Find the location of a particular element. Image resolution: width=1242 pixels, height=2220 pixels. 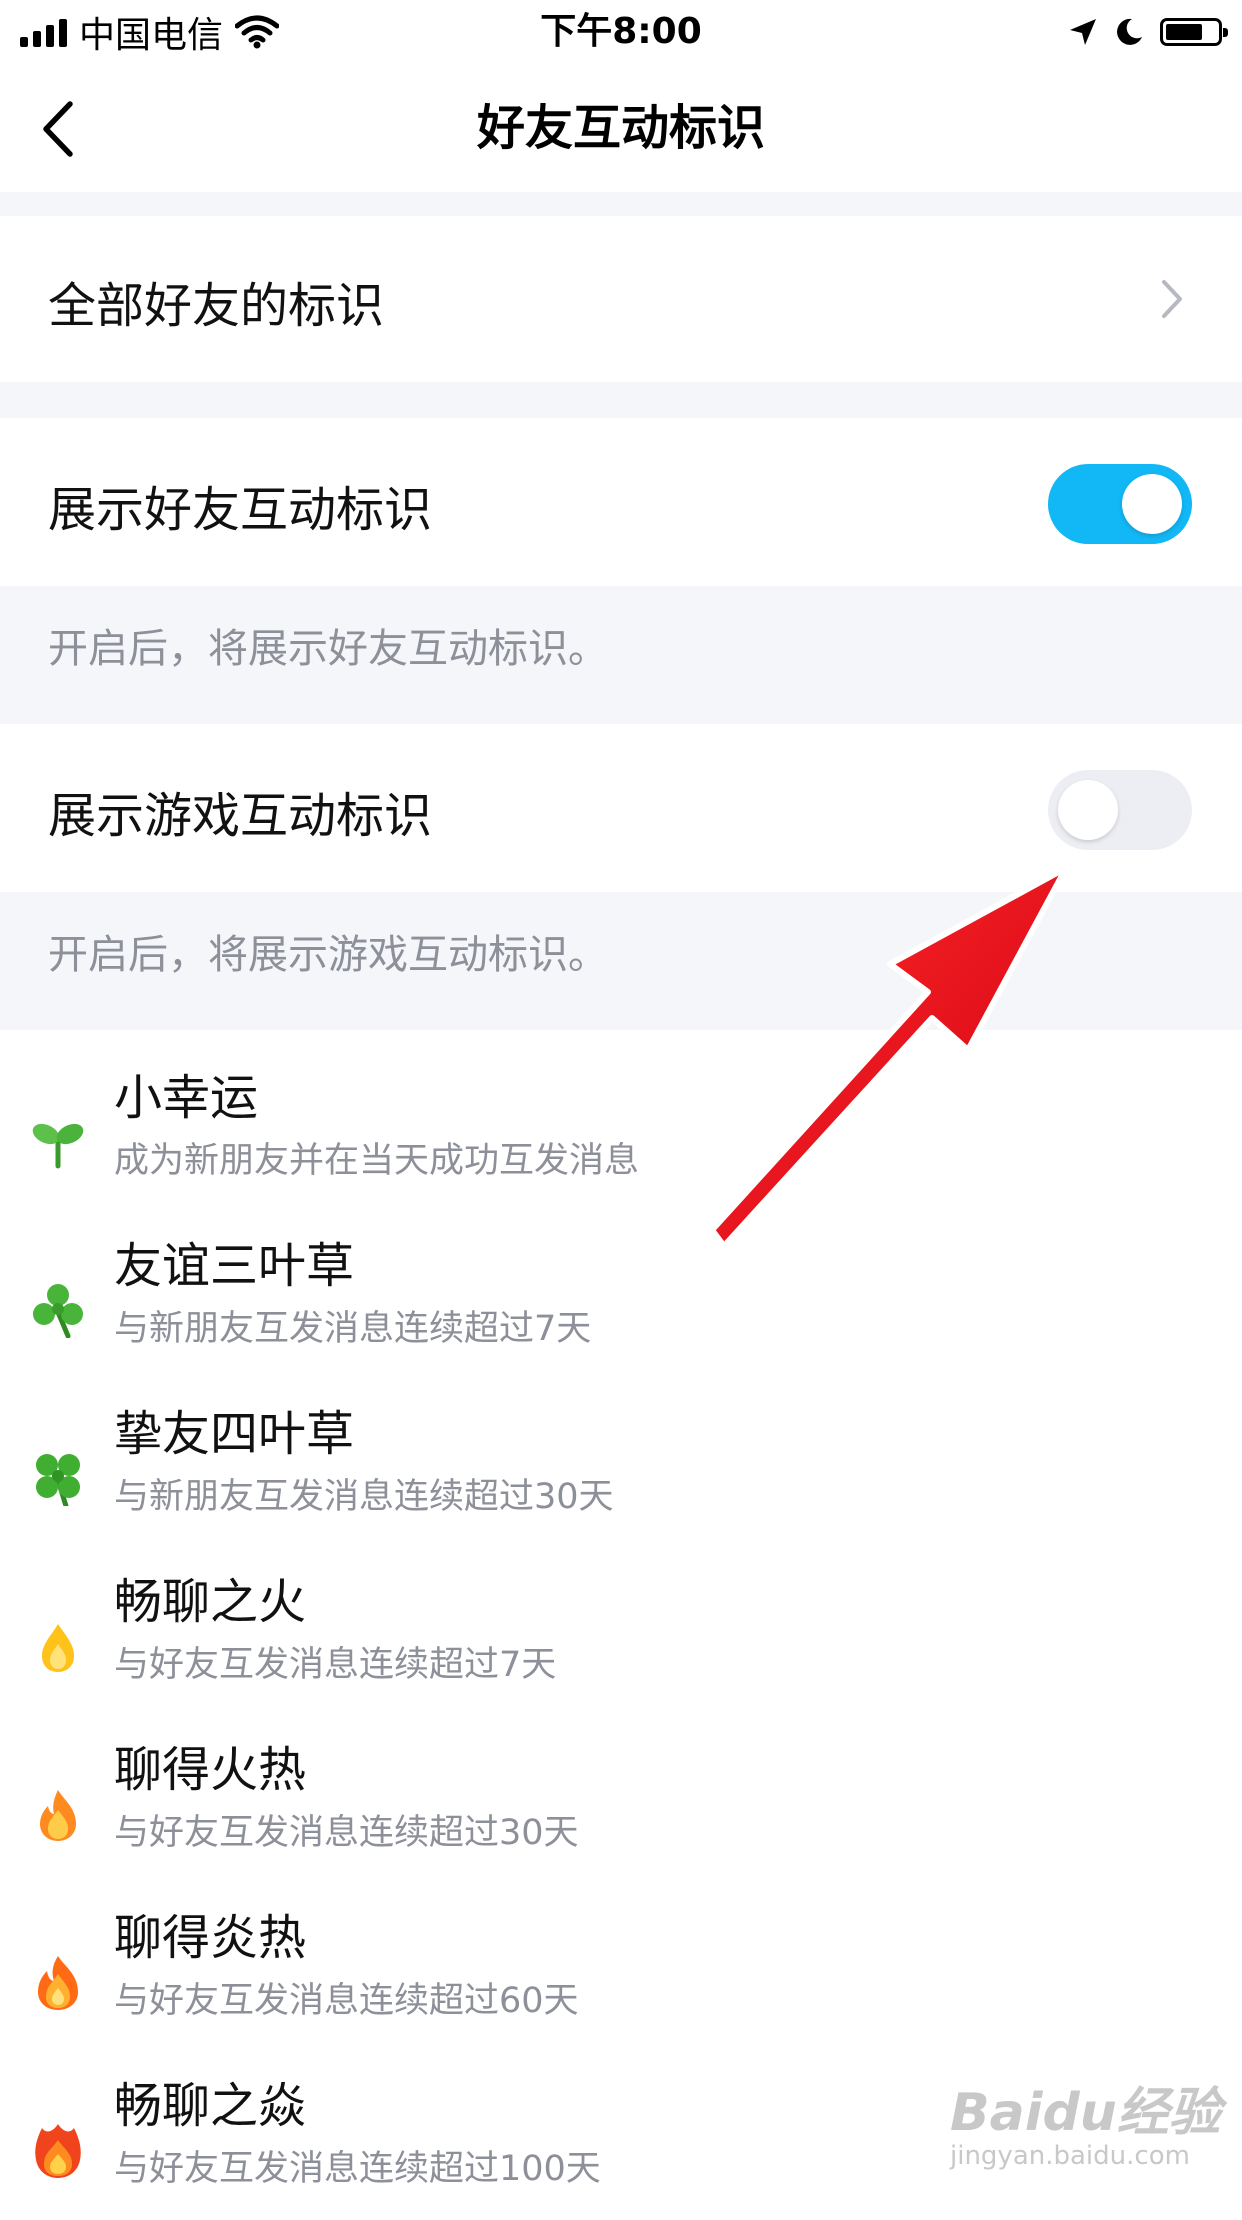

four-leaf-clover-icon is located at coordinates (58, 1480).